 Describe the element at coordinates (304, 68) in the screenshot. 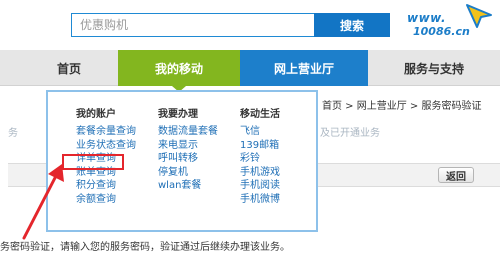

I see `nav-online-hall: 网上营业厅` at that location.